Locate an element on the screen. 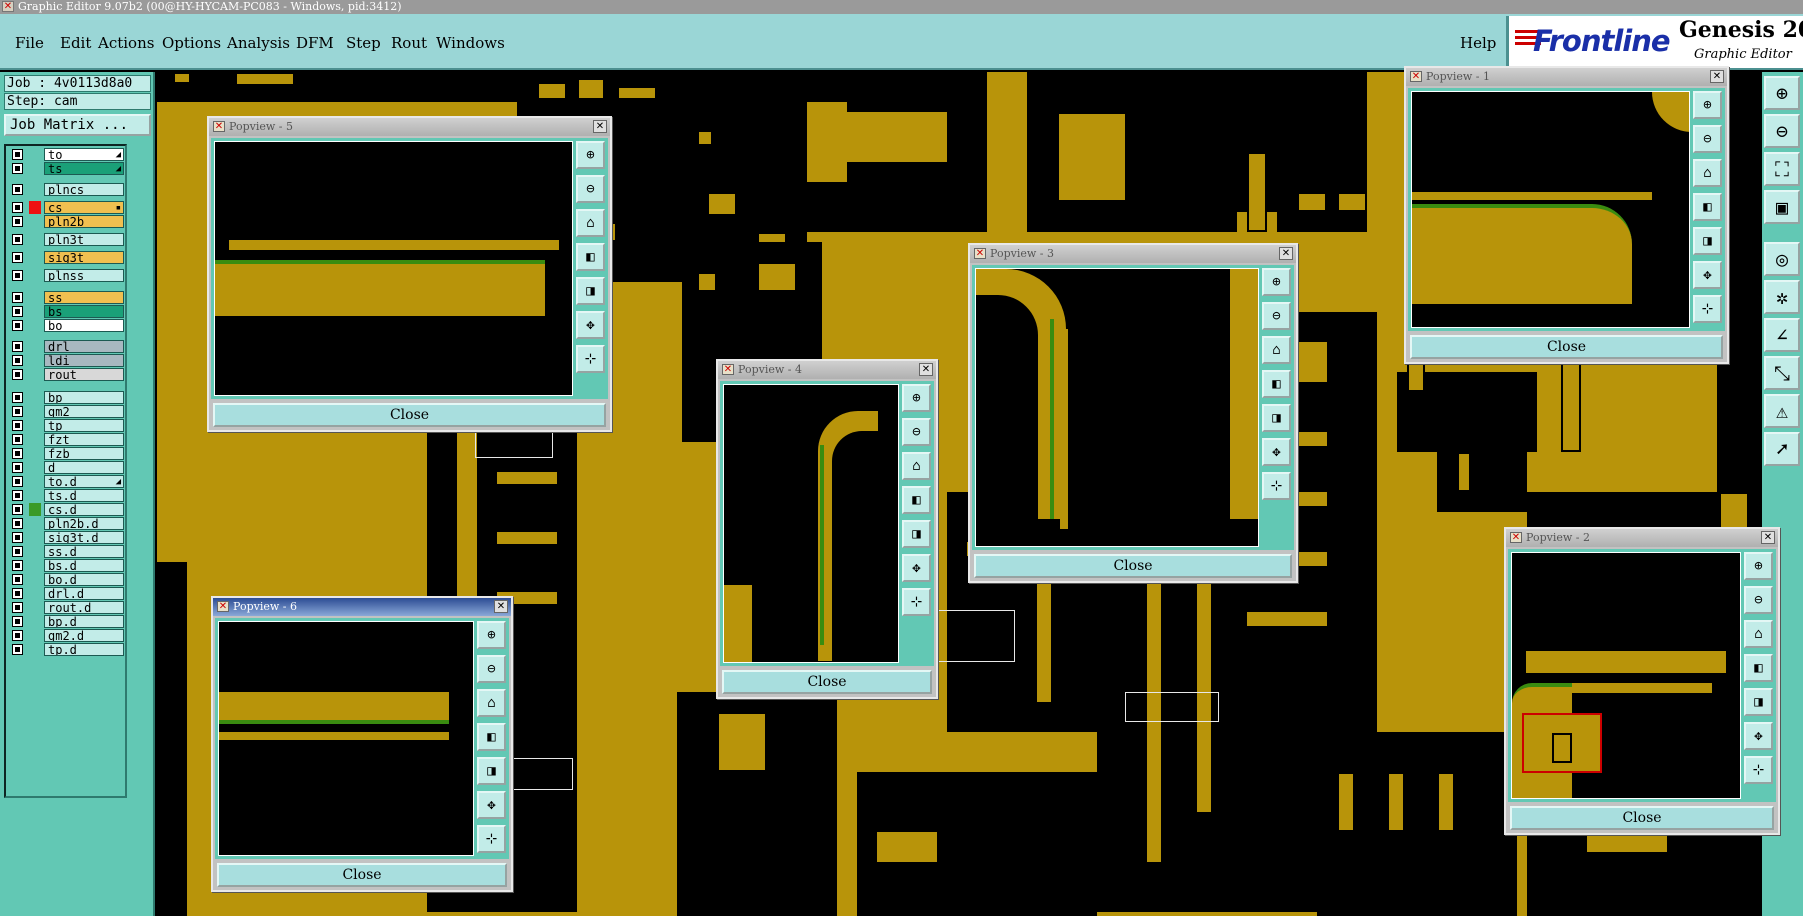  layer-row-cs-d: cs.d is located at coordinates (66, 509).